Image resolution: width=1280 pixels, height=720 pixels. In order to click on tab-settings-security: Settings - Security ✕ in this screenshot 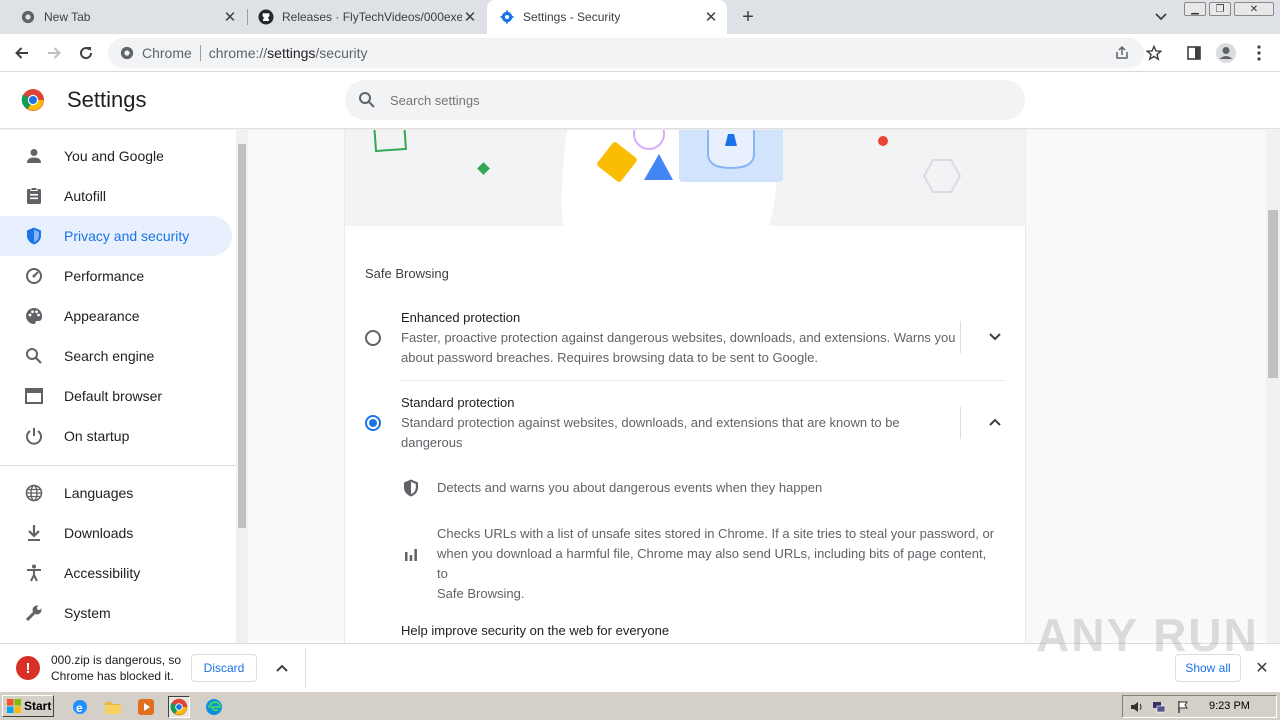, I will do `click(607, 17)`.